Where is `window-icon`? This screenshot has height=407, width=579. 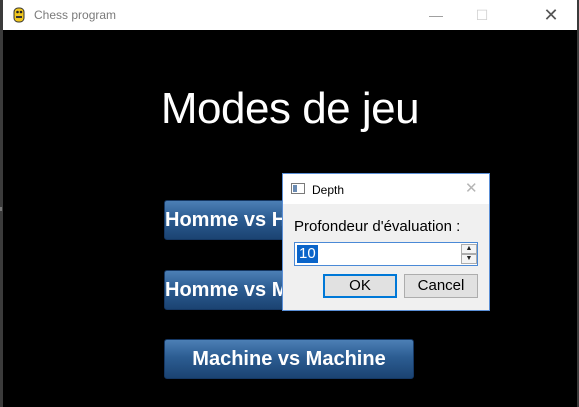
window-icon is located at coordinates (298, 188).